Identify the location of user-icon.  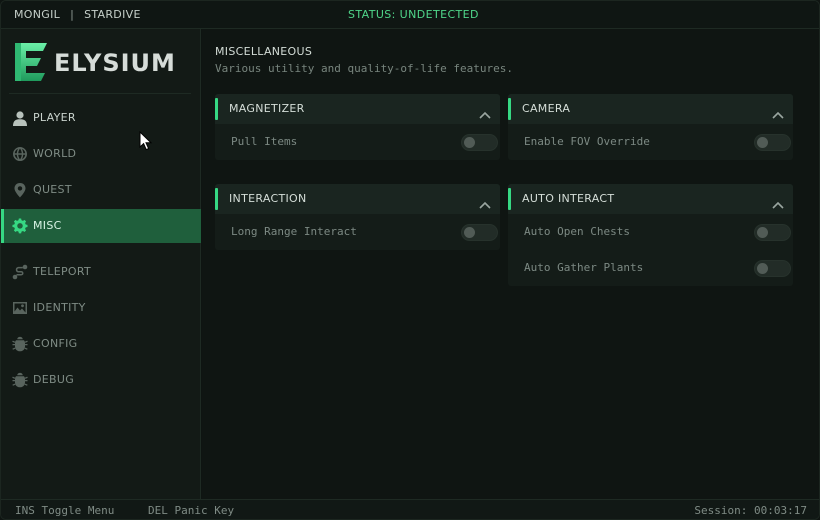
(20, 118).